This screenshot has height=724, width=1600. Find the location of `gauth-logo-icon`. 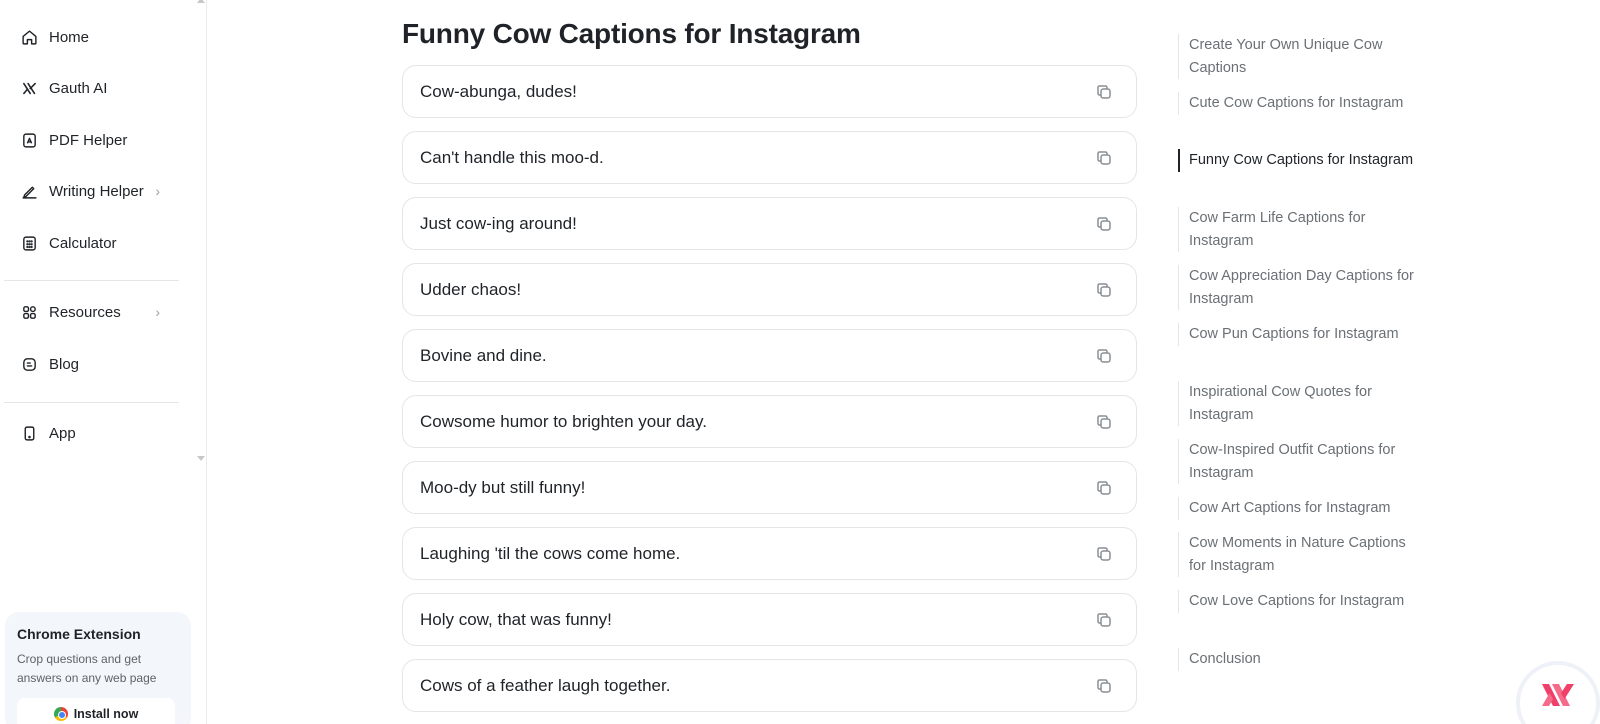

gauth-logo-icon is located at coordinates (1558, 695).